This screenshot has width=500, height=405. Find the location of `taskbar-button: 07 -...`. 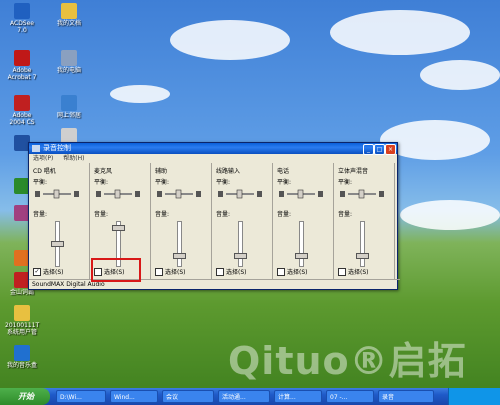

taskbar-button: 07 -... is located at coordinates (350, 396).